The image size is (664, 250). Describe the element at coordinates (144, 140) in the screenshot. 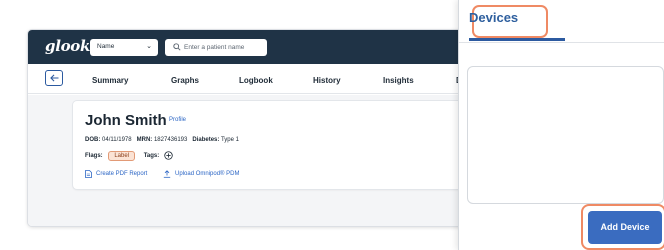

I see `mrn-label: MRN:` at that location.